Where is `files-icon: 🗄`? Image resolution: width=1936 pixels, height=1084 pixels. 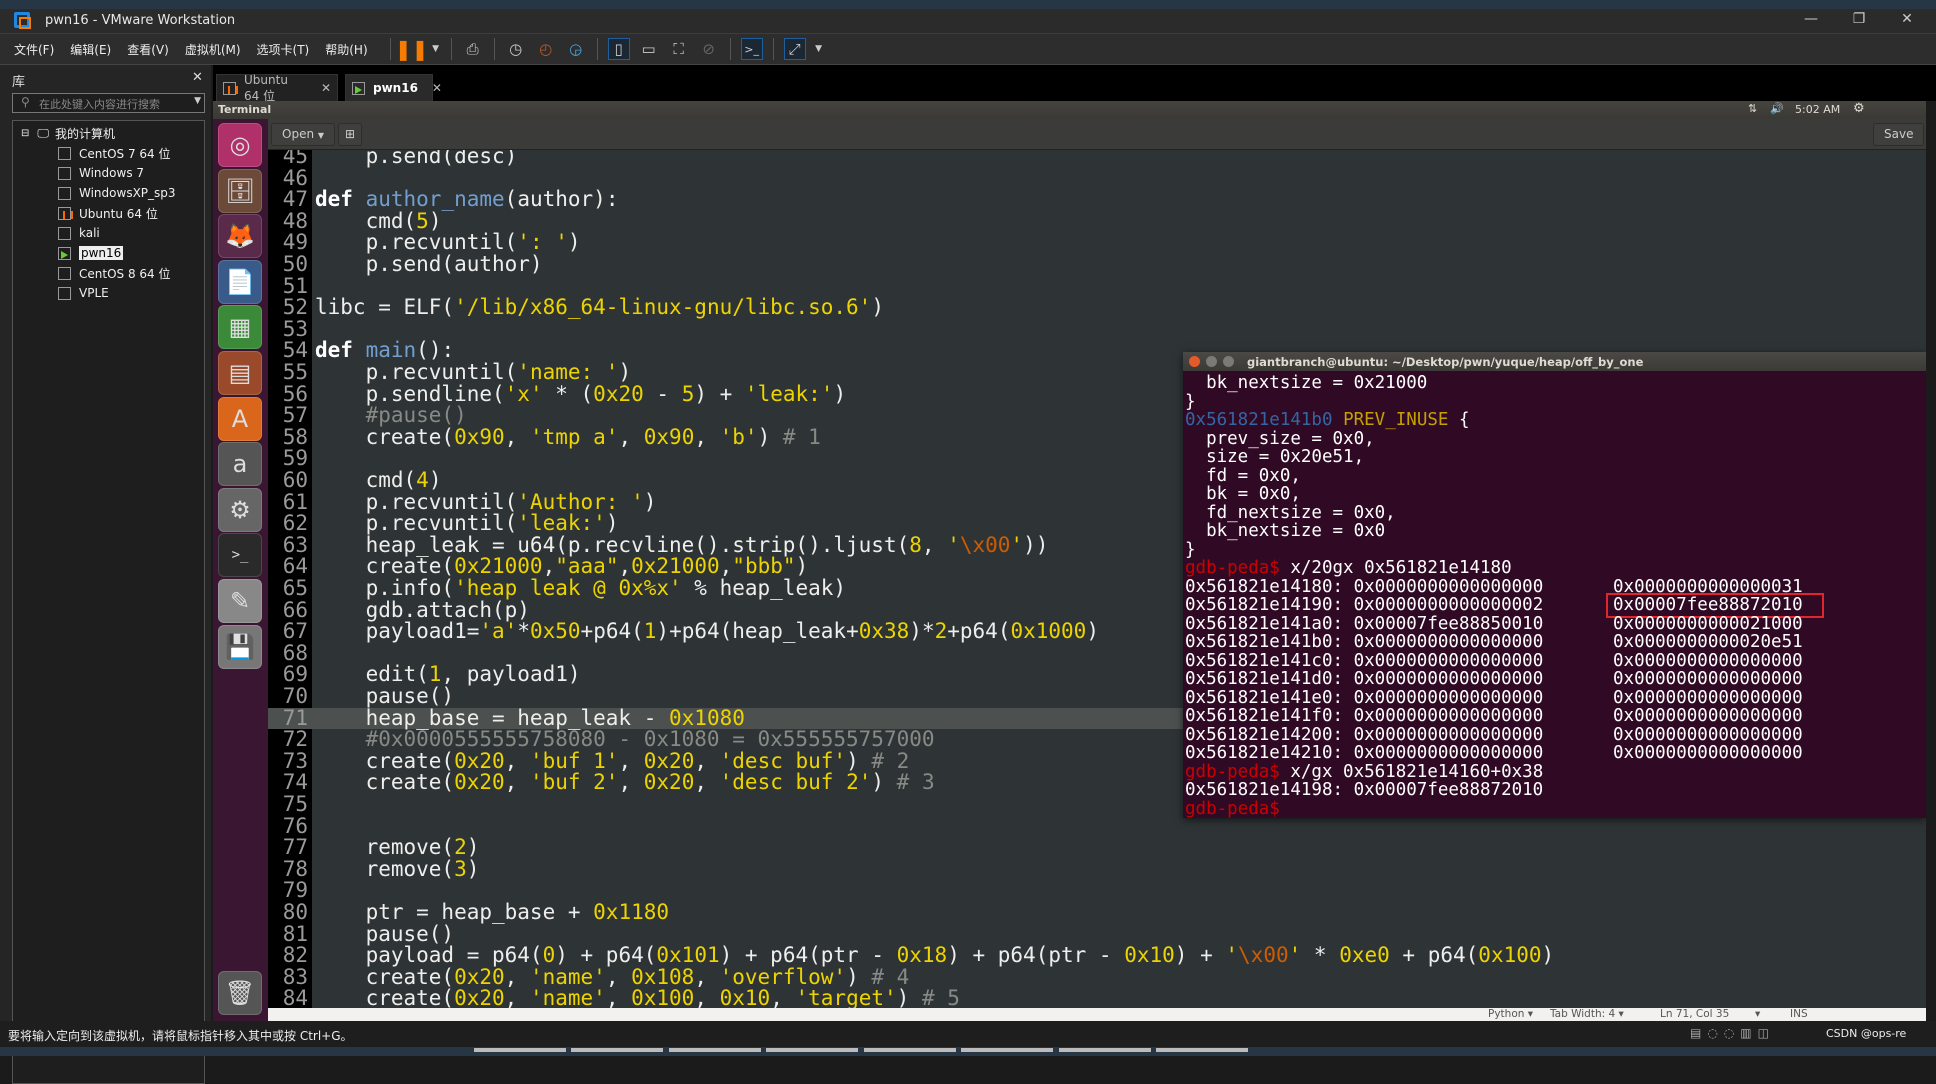 files-icon: 🗄 is located at coordinates (240, 190).